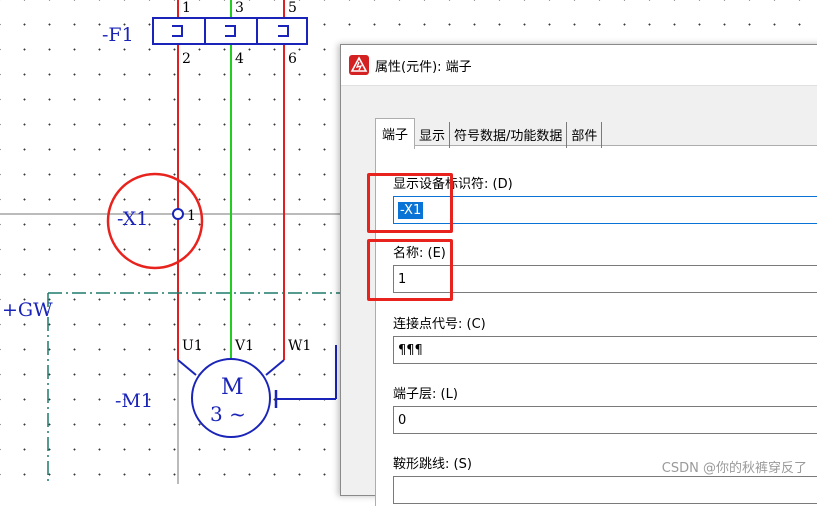 The width and height of the screenshot is (817, 506). Describe the element at coordinates (230, 31) in the screenshot. I see `fuse-block` at that location.